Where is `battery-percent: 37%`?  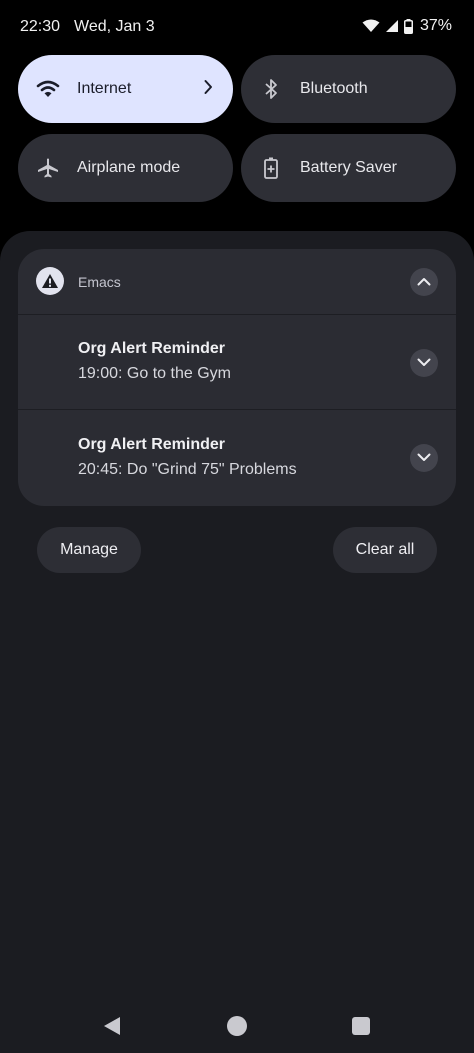
battery-percent: 37% is located at coordinates (435, 25).